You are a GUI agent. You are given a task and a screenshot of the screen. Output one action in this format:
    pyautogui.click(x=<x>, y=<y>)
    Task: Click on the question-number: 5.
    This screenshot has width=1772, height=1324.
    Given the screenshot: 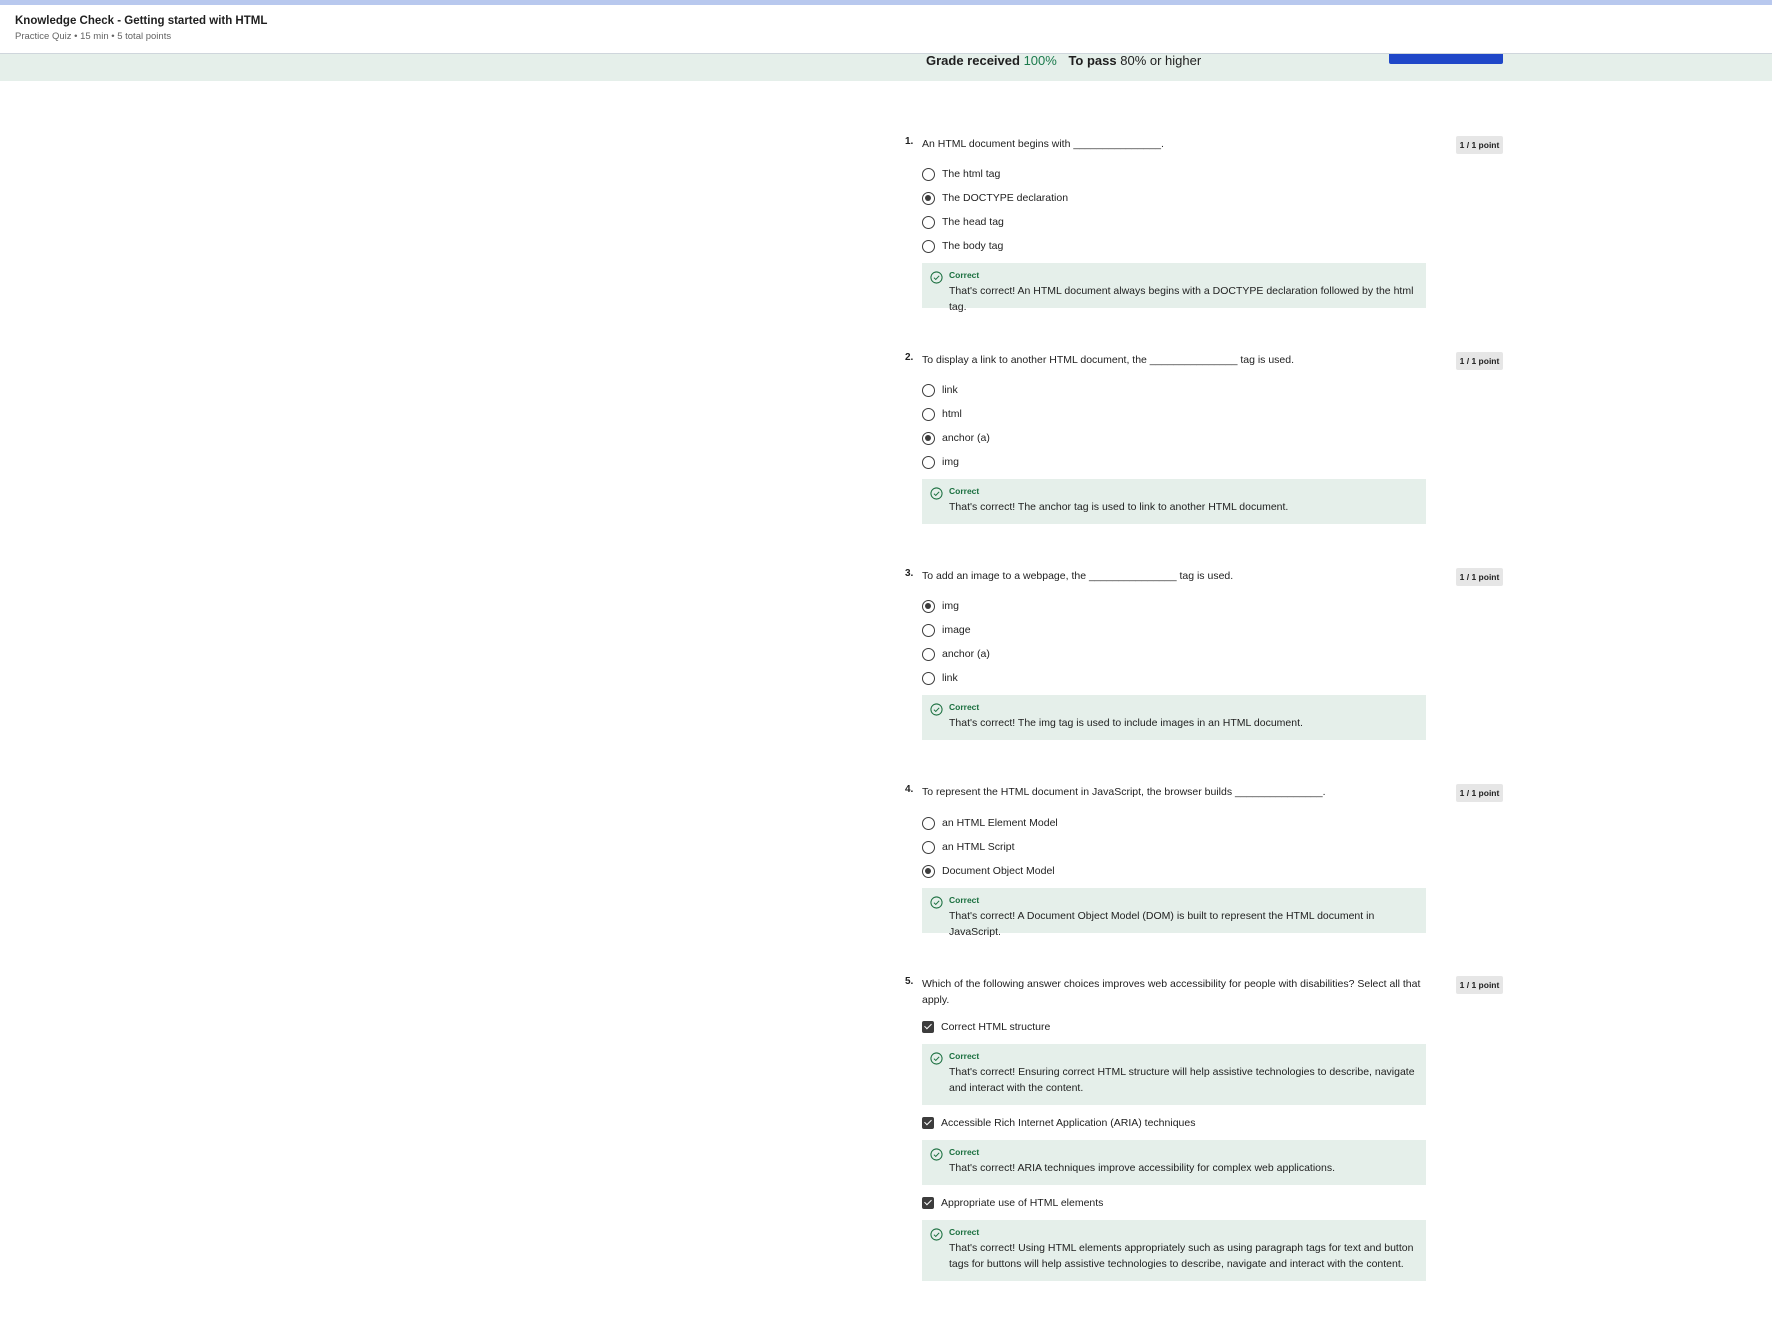 What is the action you would take?
    pyautogui.click(x=909, y=981)
    